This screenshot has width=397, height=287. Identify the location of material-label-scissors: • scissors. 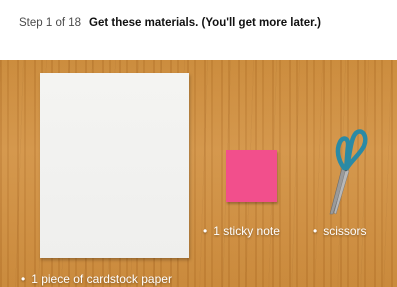
(340, 231).